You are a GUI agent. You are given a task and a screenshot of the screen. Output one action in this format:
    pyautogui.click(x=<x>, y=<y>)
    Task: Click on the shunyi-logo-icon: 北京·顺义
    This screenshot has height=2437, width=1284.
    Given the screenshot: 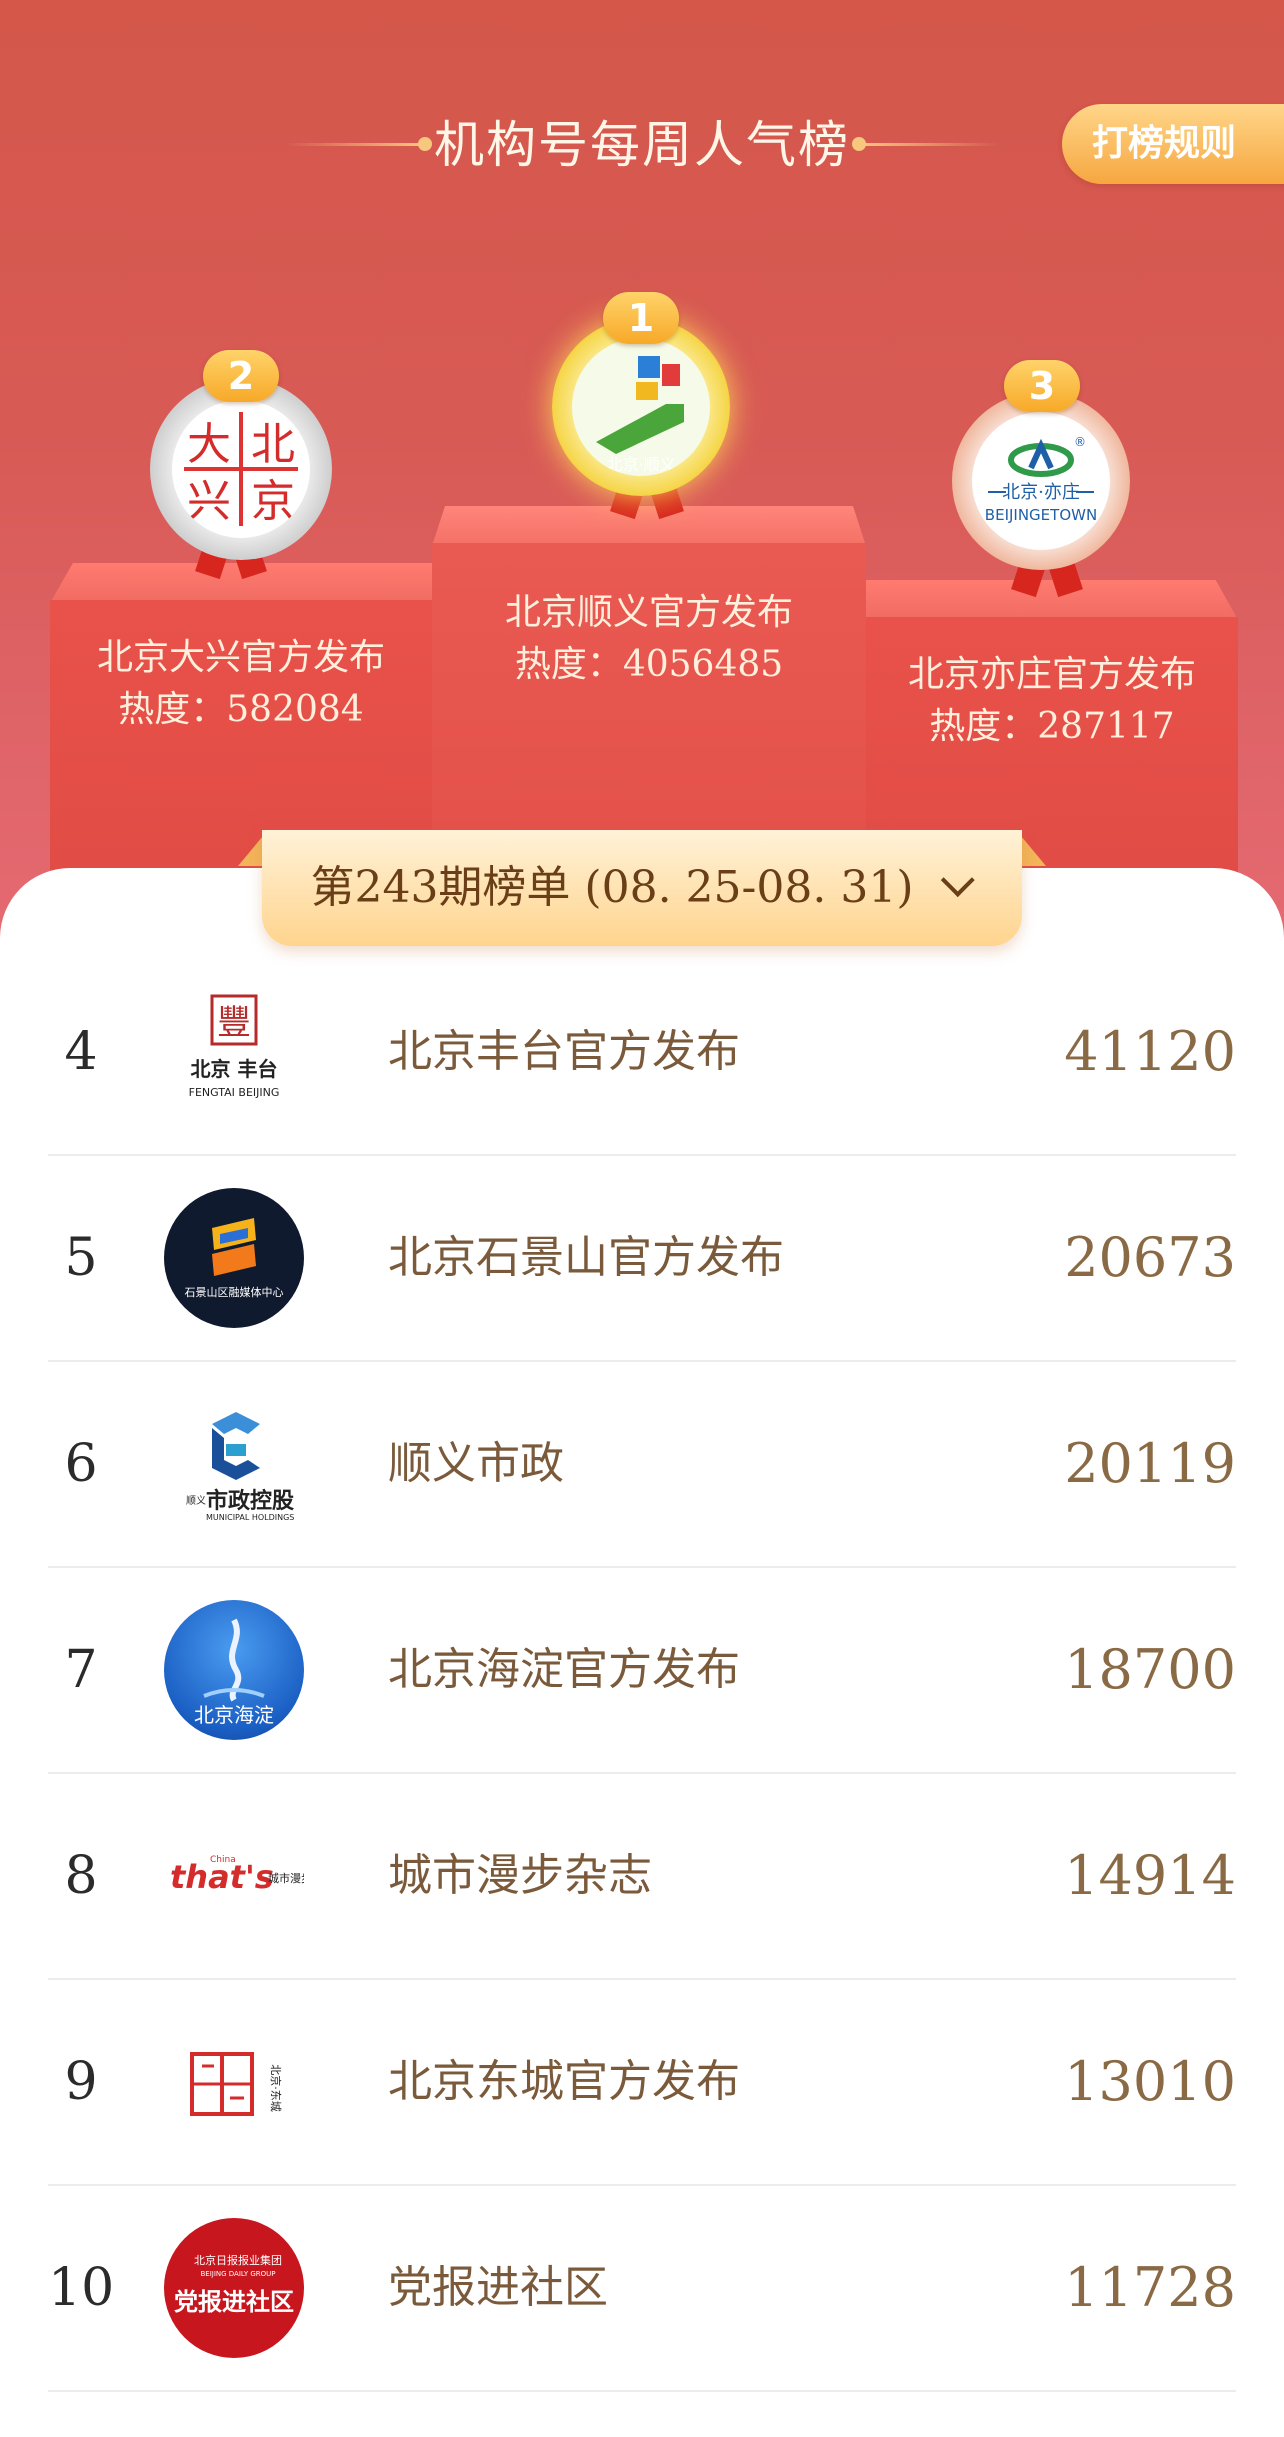 What is the action you would take?
    pyautogui.click(x=640, y=414)
    